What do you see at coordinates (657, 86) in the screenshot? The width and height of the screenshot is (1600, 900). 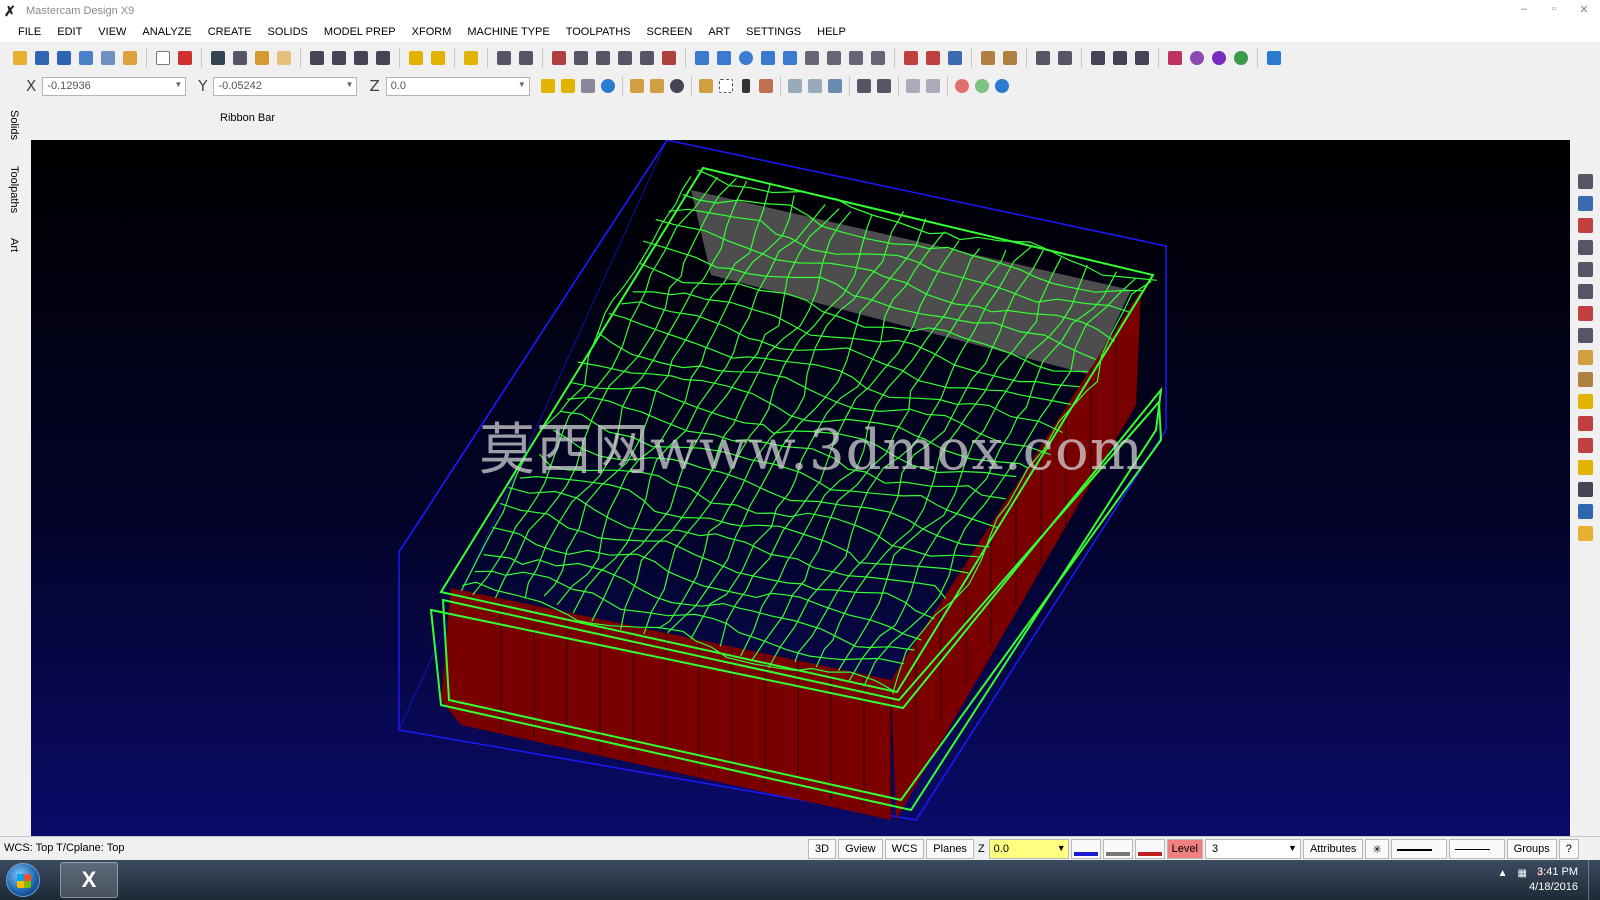 I see `select-only-icon` at bounding box center [657, 86].